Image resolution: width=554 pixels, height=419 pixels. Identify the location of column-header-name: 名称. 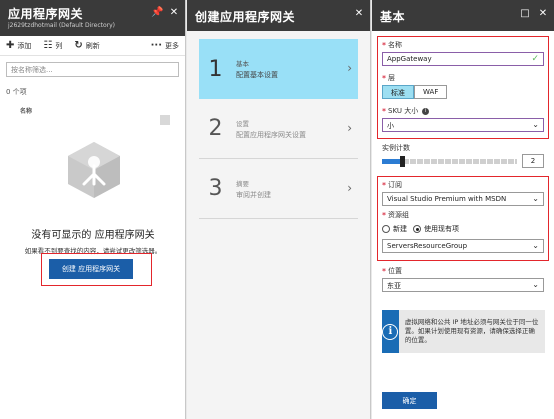
(99, 110).